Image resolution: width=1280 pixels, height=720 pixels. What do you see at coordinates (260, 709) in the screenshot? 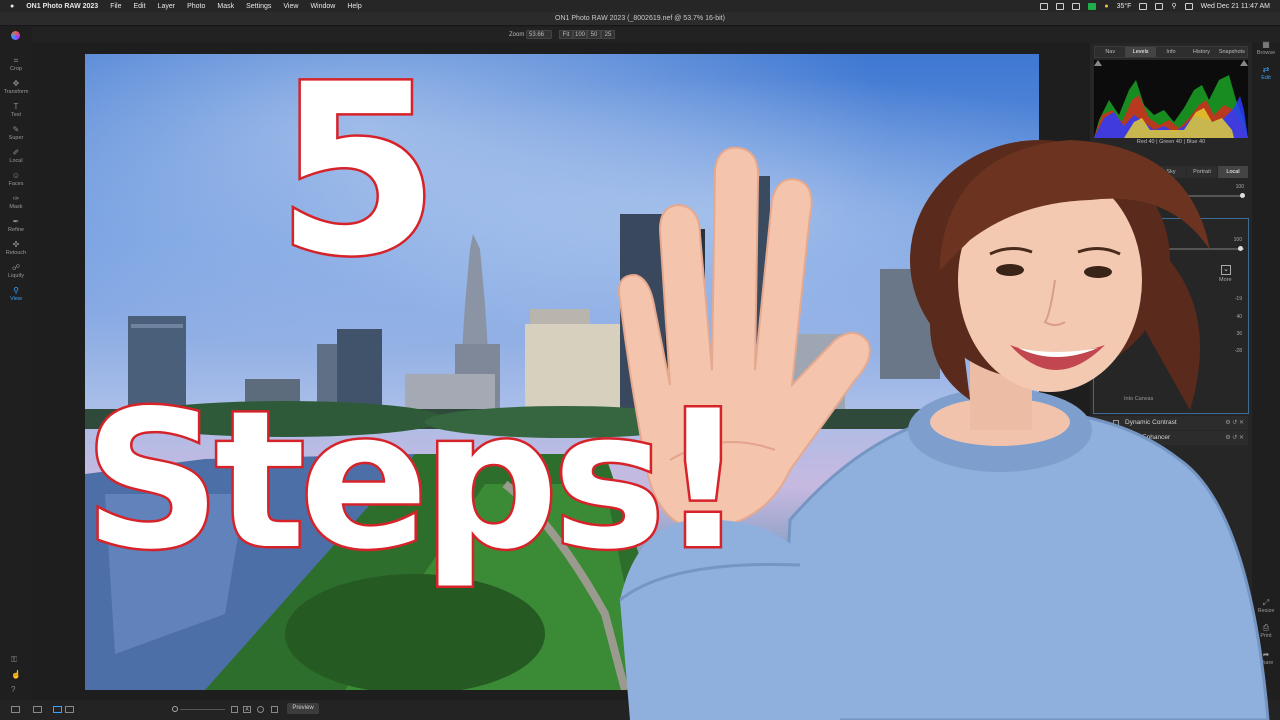
I see `circle-mode-icon` at bounding box center [260, 709].